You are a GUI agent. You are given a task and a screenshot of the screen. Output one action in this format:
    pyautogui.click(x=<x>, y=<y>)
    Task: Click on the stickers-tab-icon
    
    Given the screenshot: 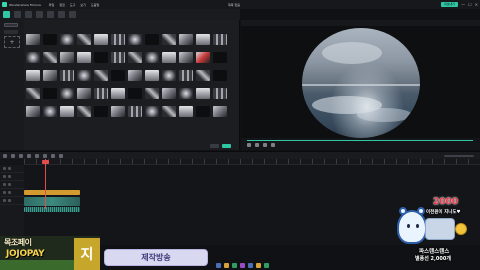 What is the action you would take?
    pyautogui.click(x=61, y=14)
    